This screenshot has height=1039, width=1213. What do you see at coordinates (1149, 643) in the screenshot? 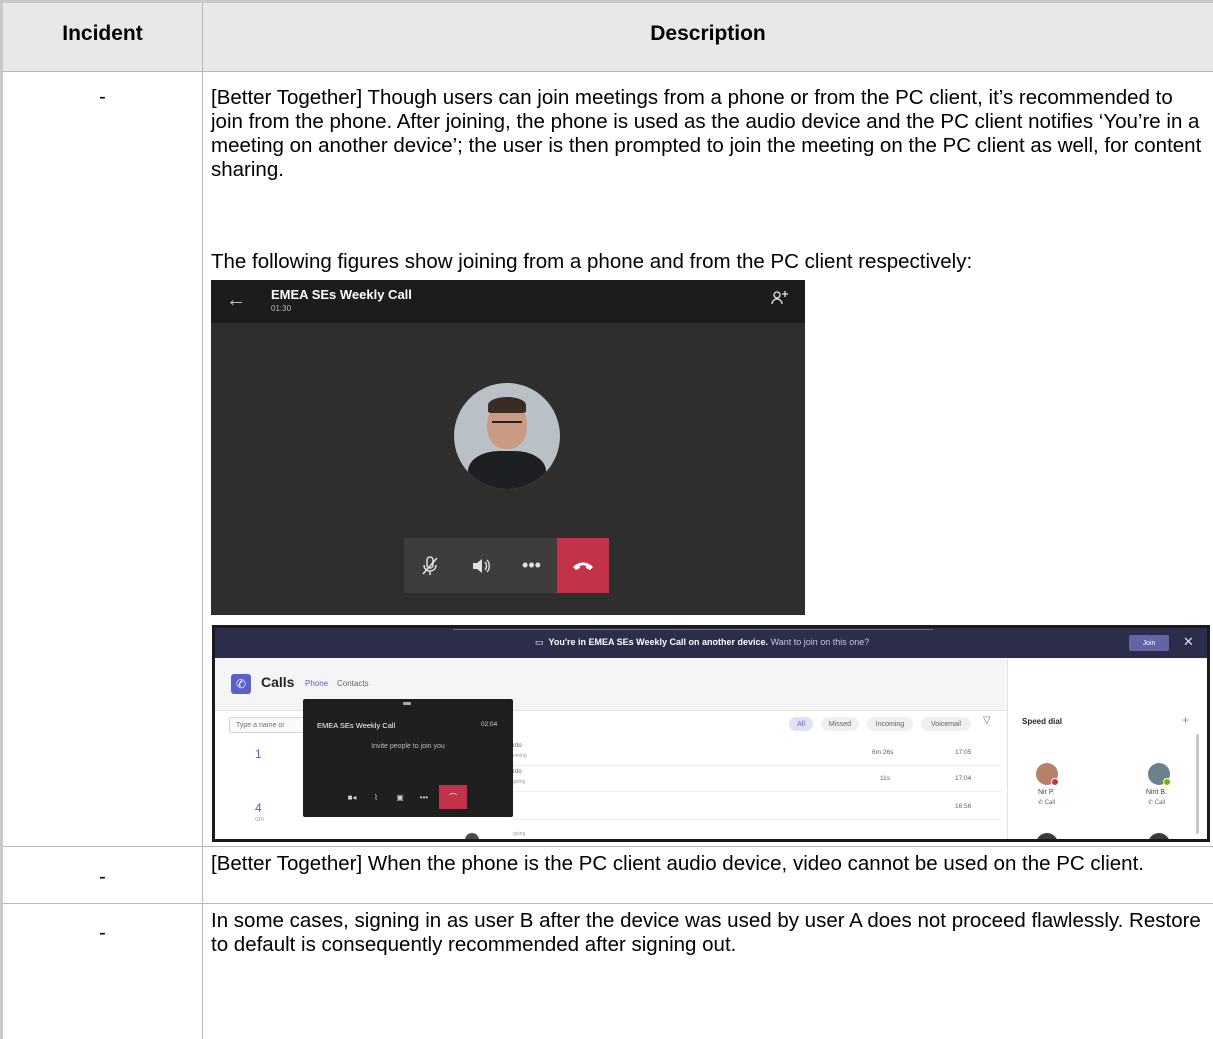
I see `join-button: Join` at bounding box center [1149, 643].